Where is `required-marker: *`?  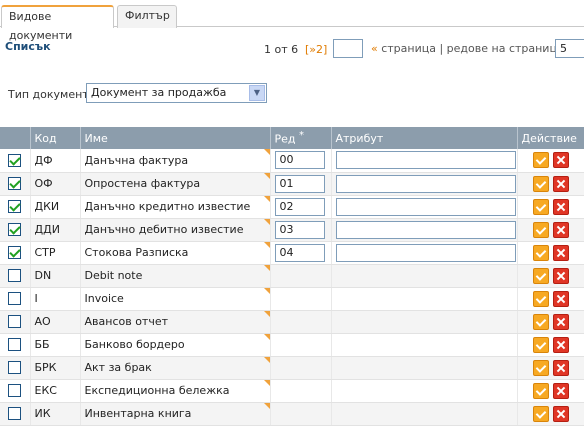
required-marker: * is located at coordinates (302, 136).